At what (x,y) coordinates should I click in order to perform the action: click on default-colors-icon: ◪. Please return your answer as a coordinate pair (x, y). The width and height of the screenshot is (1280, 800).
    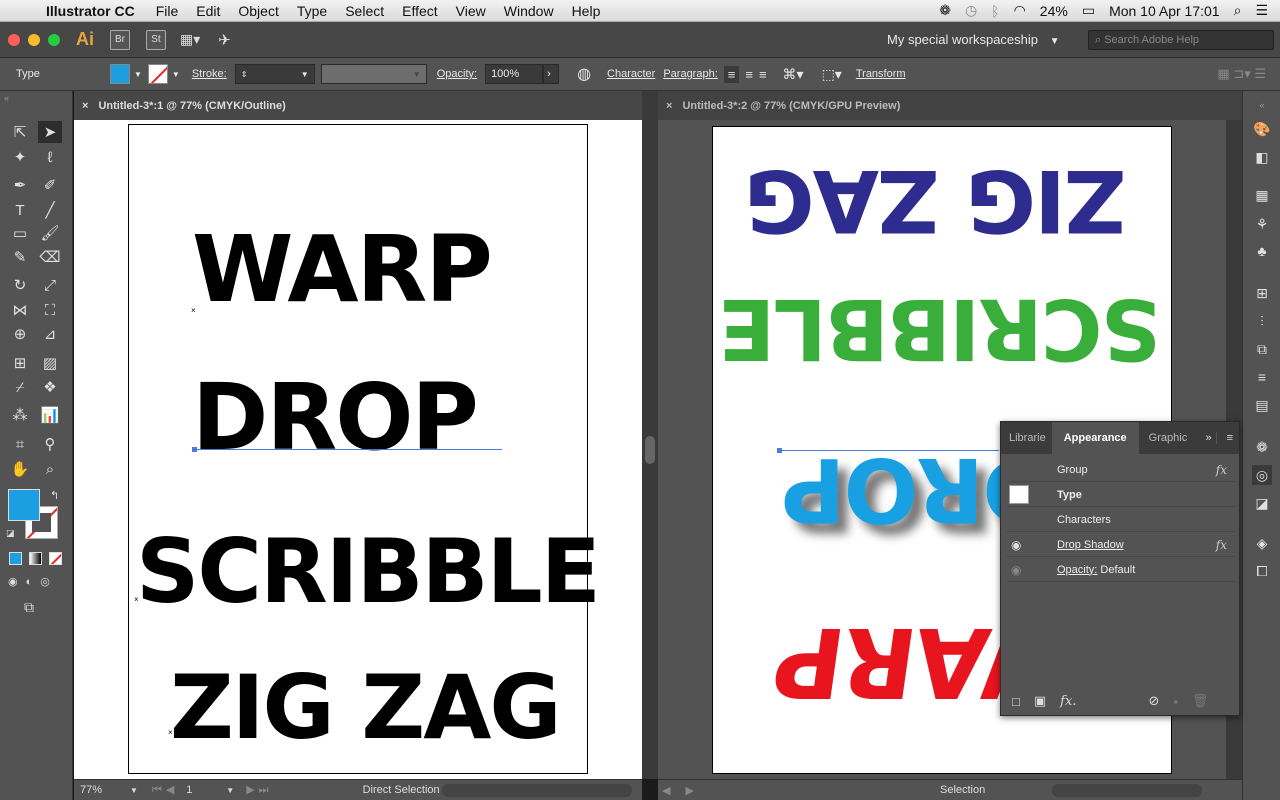
    Looking at the image, I should click on (10, 533).